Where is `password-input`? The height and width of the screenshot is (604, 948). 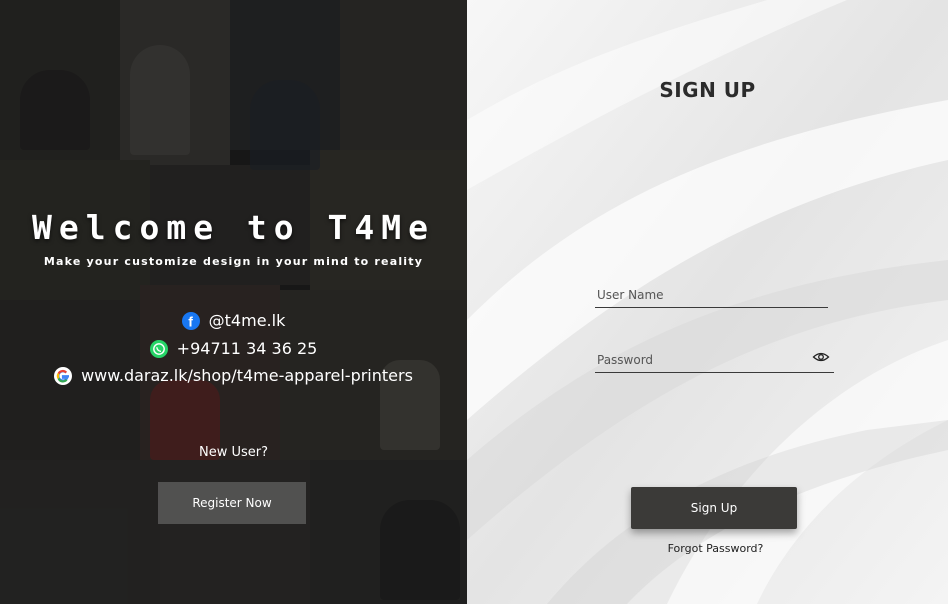
password-input is located at coordinates (714, 362).